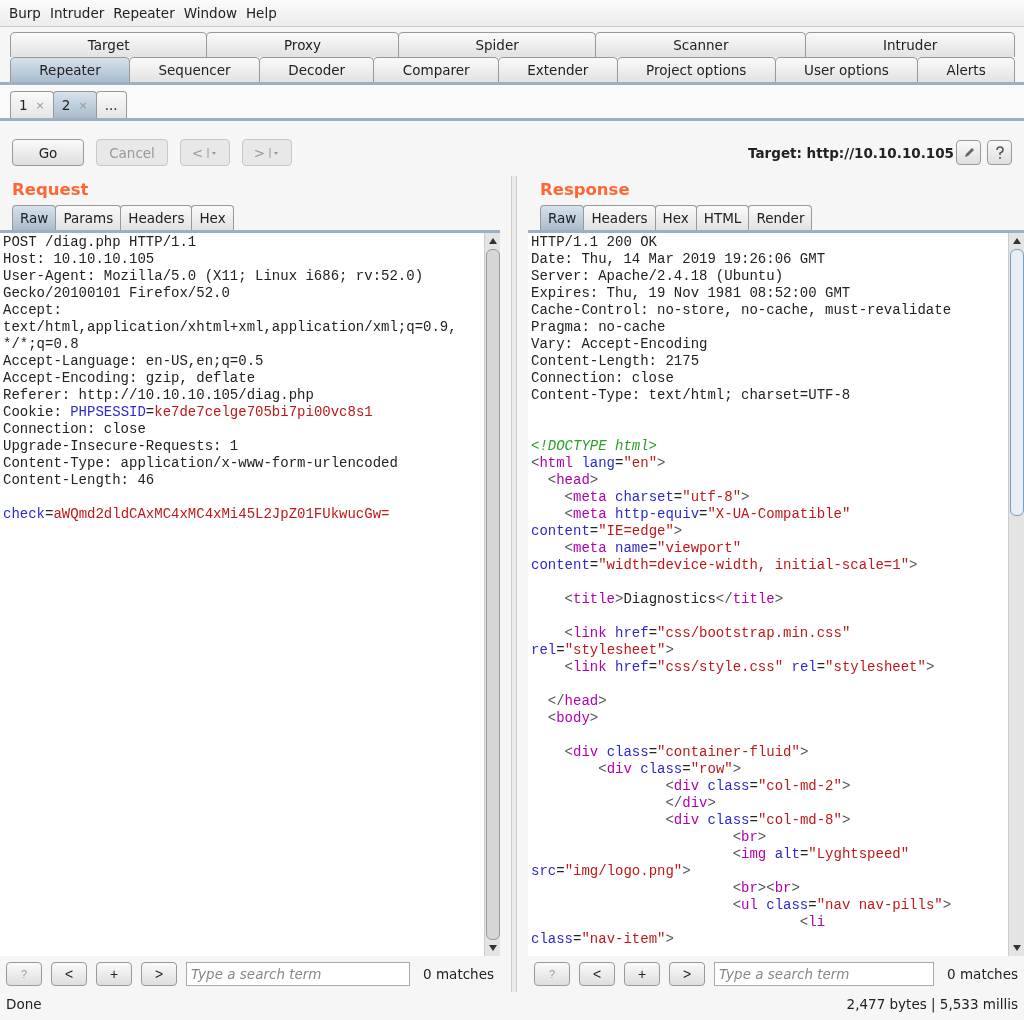  Describe the element at coordinates (966, 69) in the screenshot. I see `tool-tab: Alerts` at that location.